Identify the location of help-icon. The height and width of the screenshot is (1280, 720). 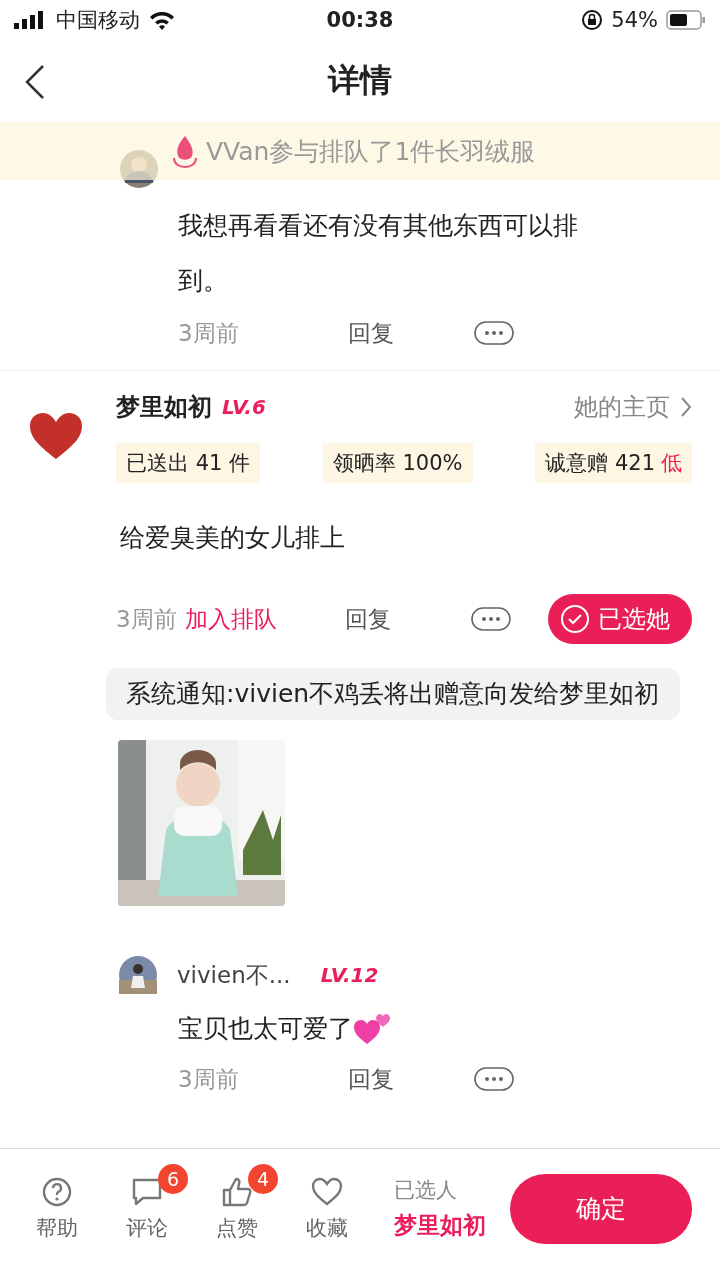
(57, 1191).